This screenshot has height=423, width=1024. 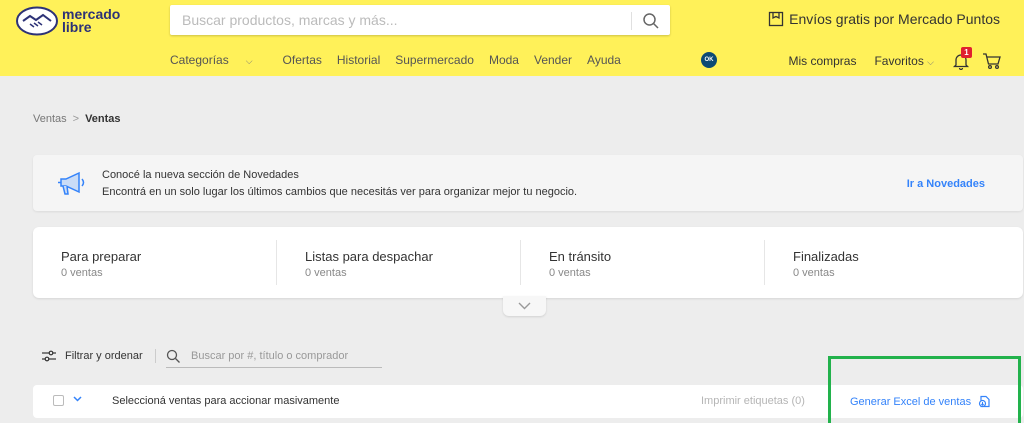 I want to click on breadcrumb-parent: Ventas, so click(x=50, y=119).